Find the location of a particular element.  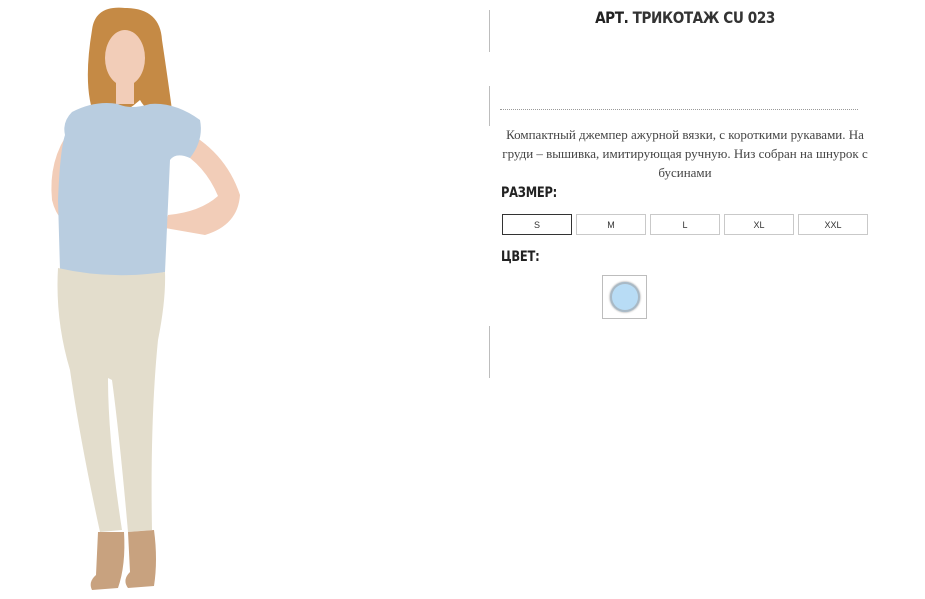

size-option-l: L is located at coordinates (685, 224).